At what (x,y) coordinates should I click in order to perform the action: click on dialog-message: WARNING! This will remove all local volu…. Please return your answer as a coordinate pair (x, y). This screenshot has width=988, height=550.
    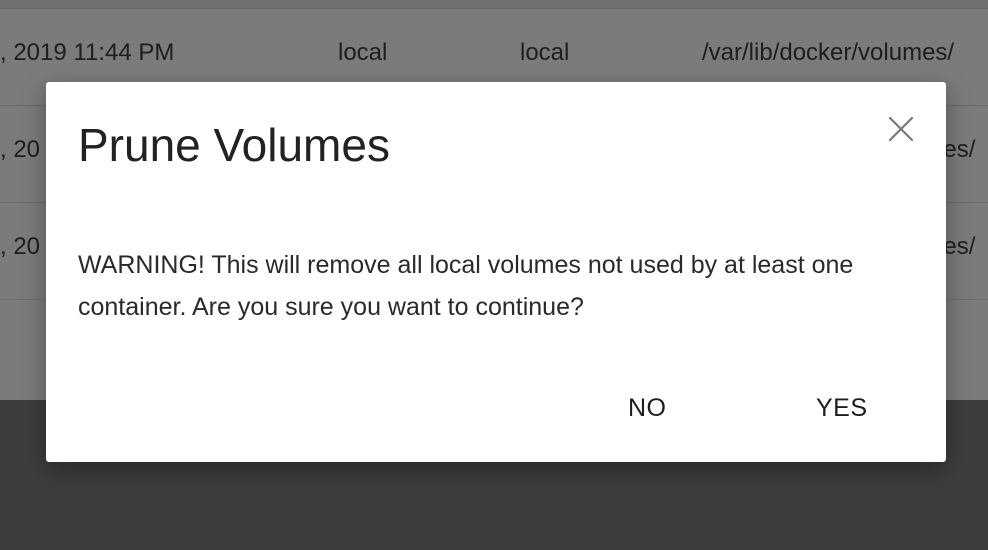
    Looking at the image, I should click on (466, 286).